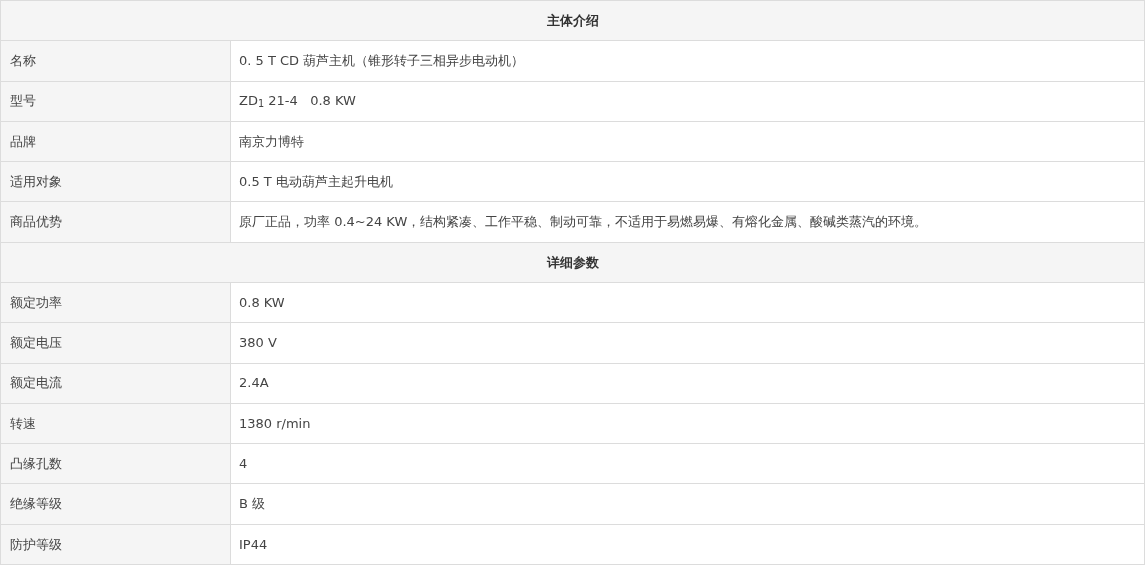 This screenshot has width=1145, height=565. What do you see at coordinates (116, 504) in the screenshot?
I see `label-cell: 绝缘等级` at bounding box center [116, 504].